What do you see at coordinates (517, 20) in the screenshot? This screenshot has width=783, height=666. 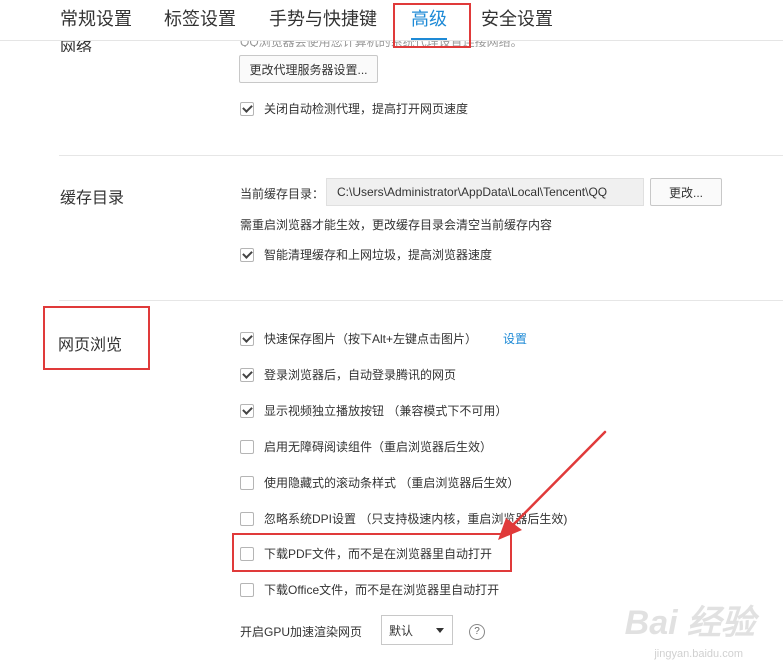 I see `tab-security: 安全设置` at bounding box center [517, 20].